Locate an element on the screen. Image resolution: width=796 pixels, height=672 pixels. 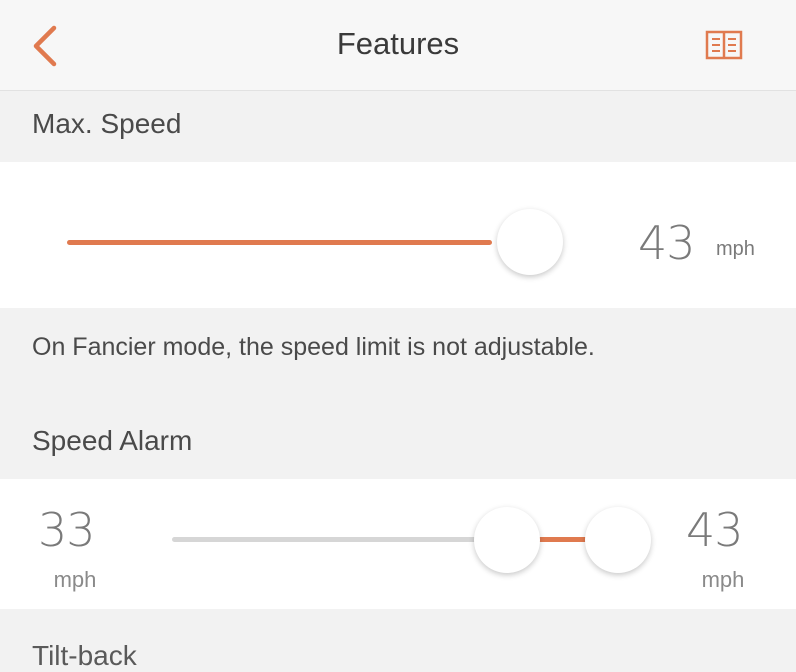
alarm-high-slider-thumb is located at coordinates (618, 540).